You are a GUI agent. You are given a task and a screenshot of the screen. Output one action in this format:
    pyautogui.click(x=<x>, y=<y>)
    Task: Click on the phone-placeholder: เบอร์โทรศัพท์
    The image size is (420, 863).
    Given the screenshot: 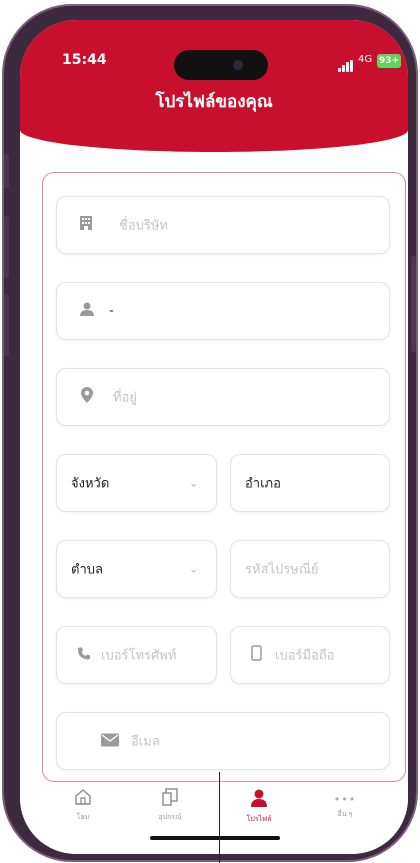 What is the action you would take?
    pyautogui.click(x=139, y=656)
    